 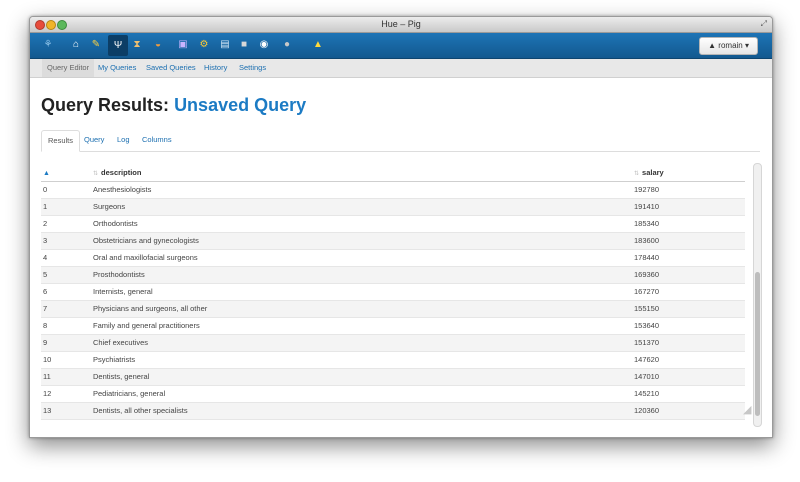 I want to click on table-header: ▲ ⇅ description ⇅ salary, so click(x=393, y=173).